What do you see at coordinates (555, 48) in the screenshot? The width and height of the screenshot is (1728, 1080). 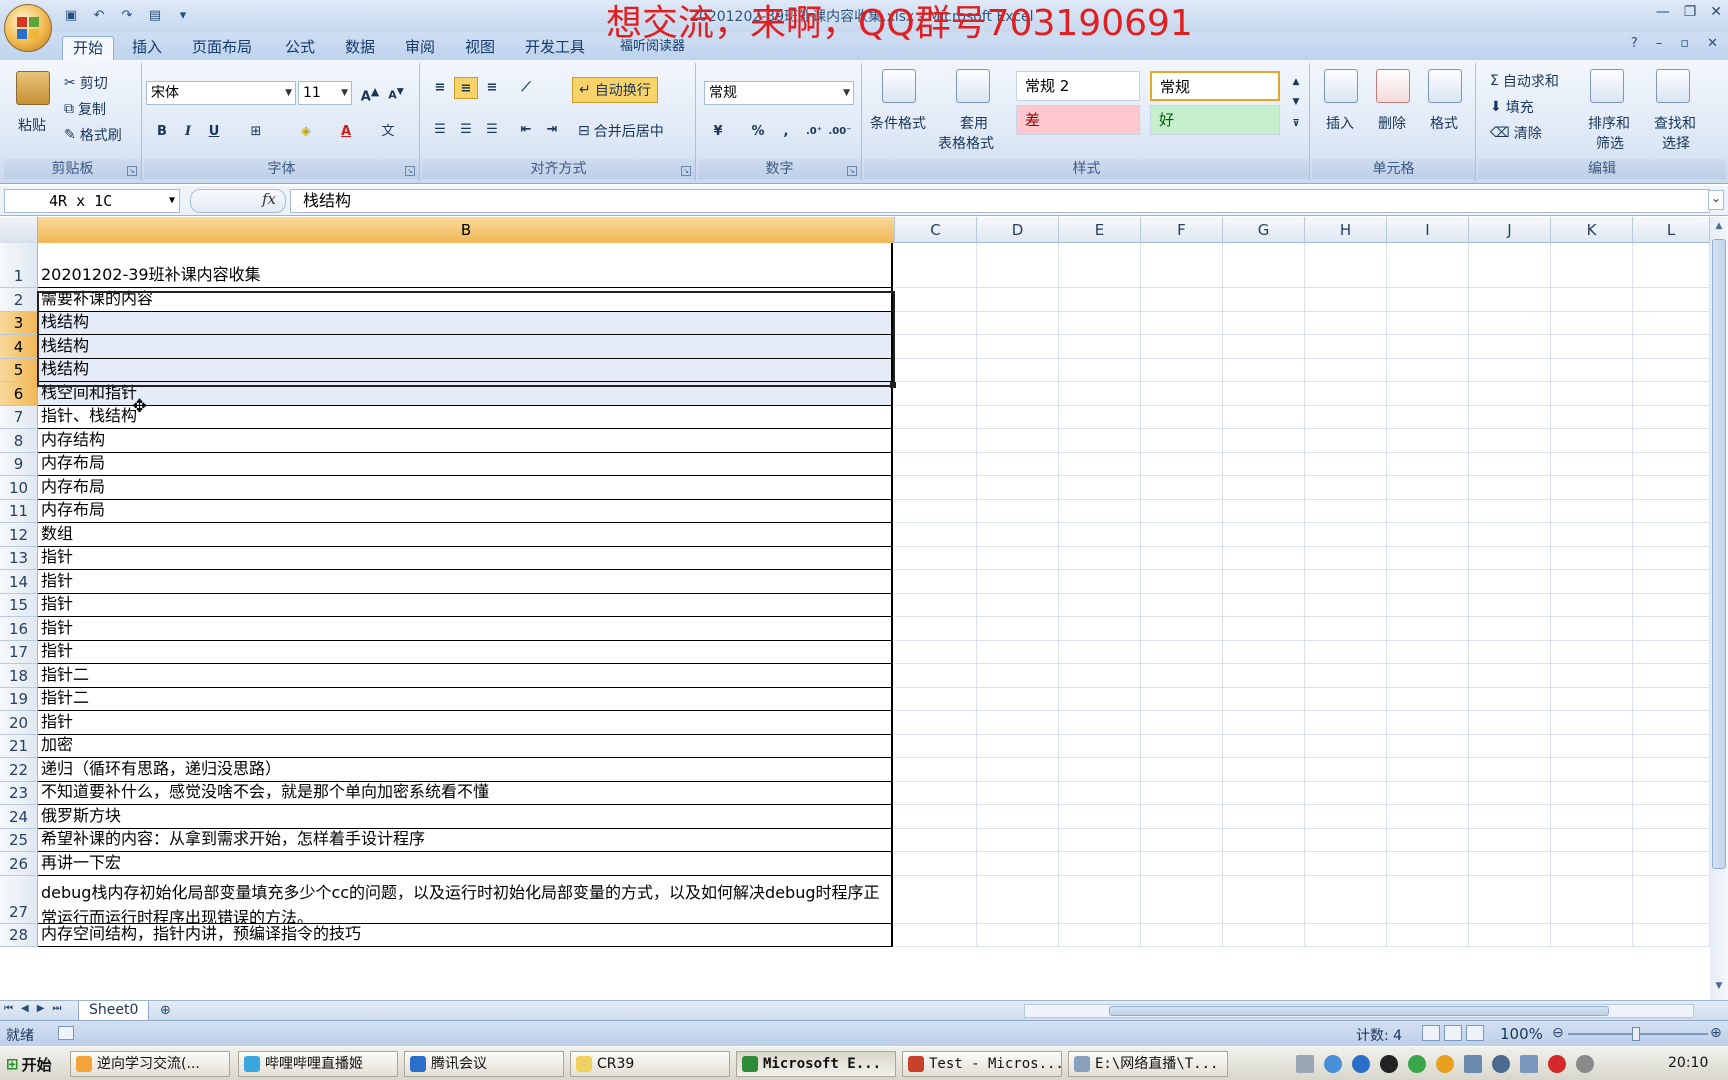 I see `tab-developer: 开发工具` at bounding box center [555, 48].